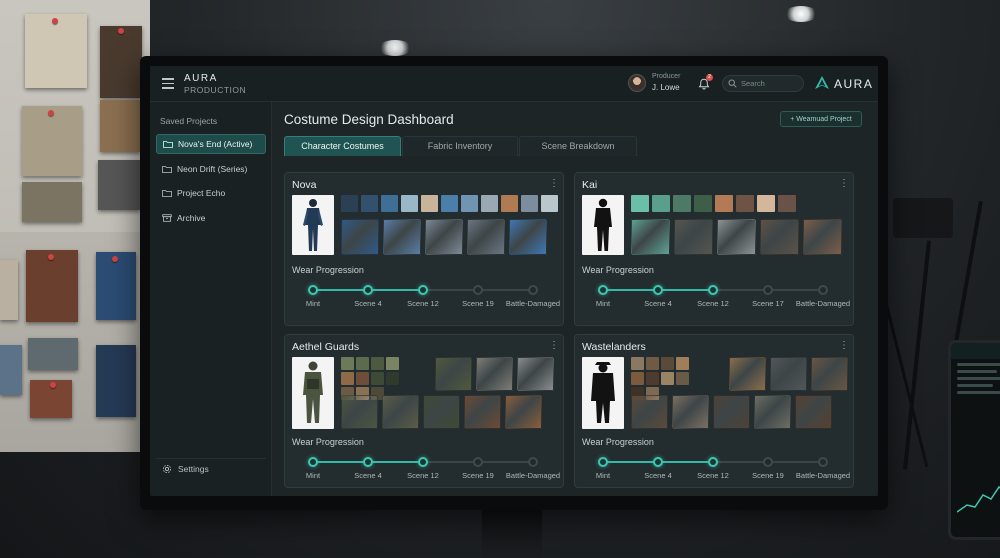 The image size is (1000, 558). What do you see at coordinates (168, 83) in the screenshot?
I see `menu-icon` at bounding box center [168, 83].